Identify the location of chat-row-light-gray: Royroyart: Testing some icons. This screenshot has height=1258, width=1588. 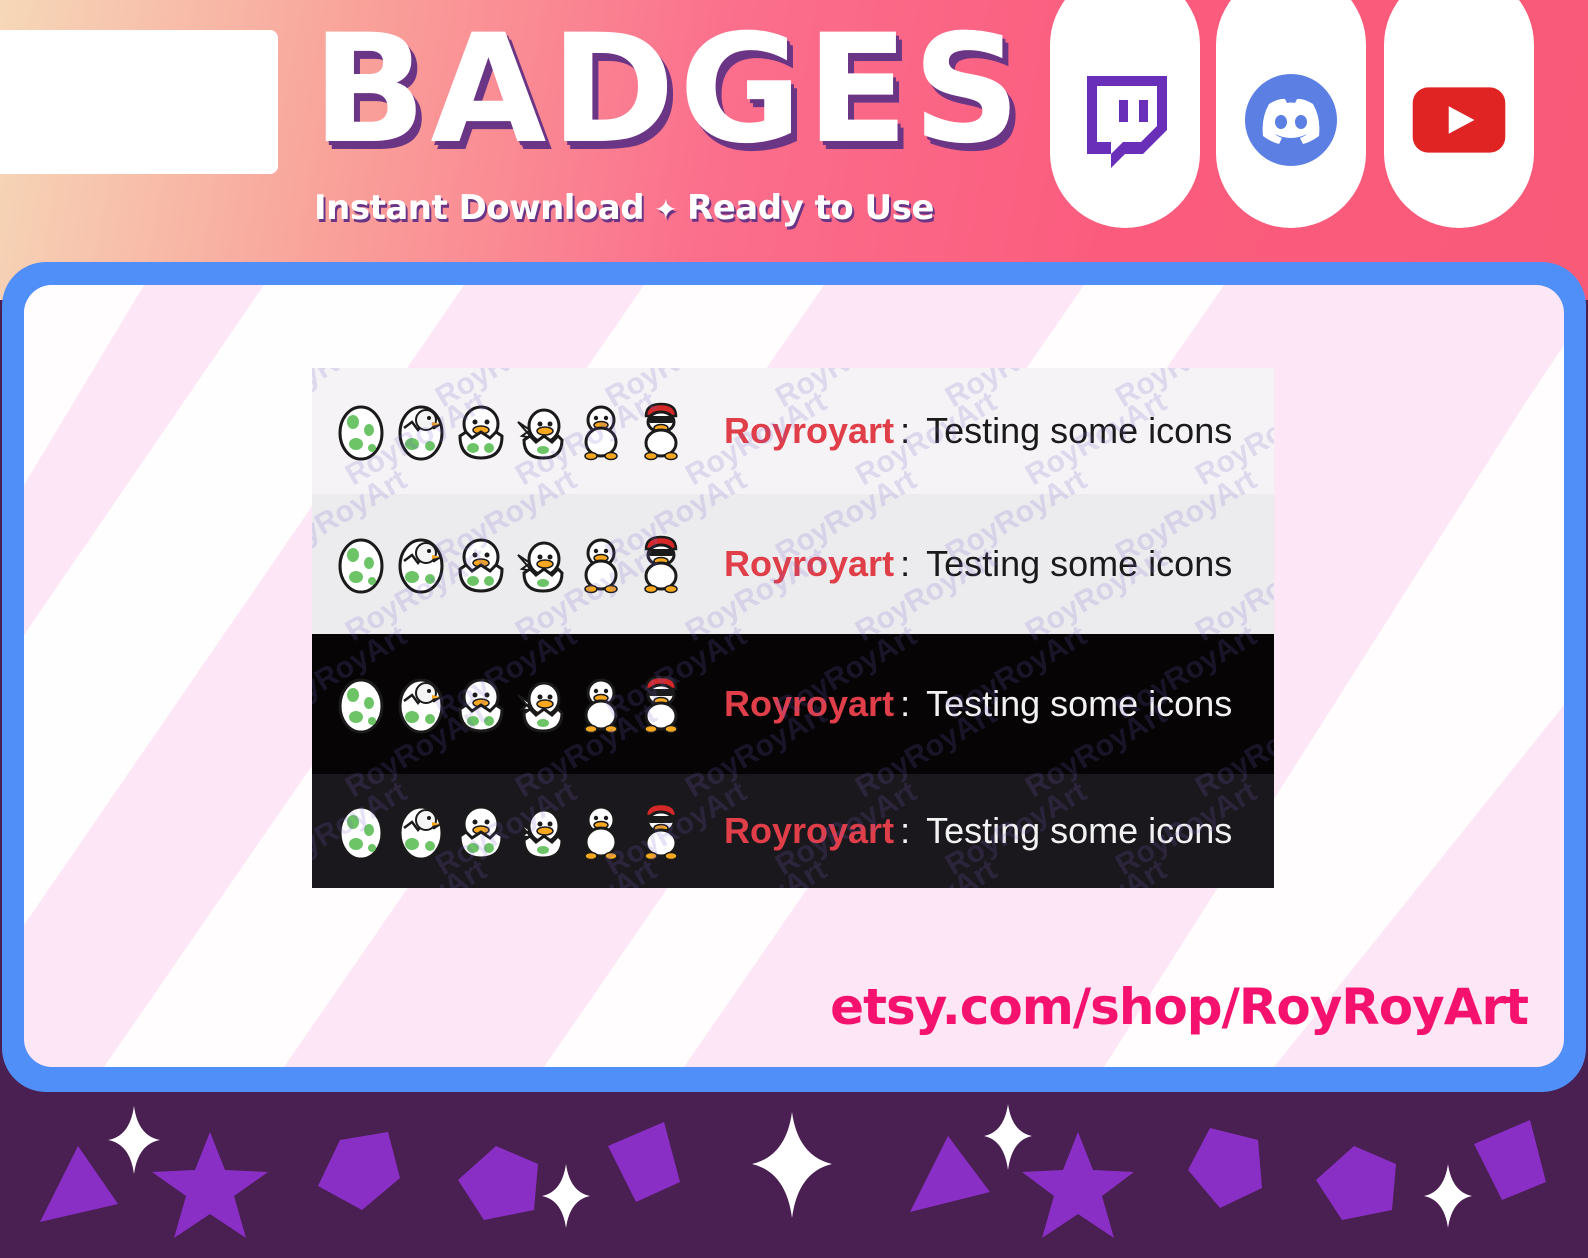
(793, 564).